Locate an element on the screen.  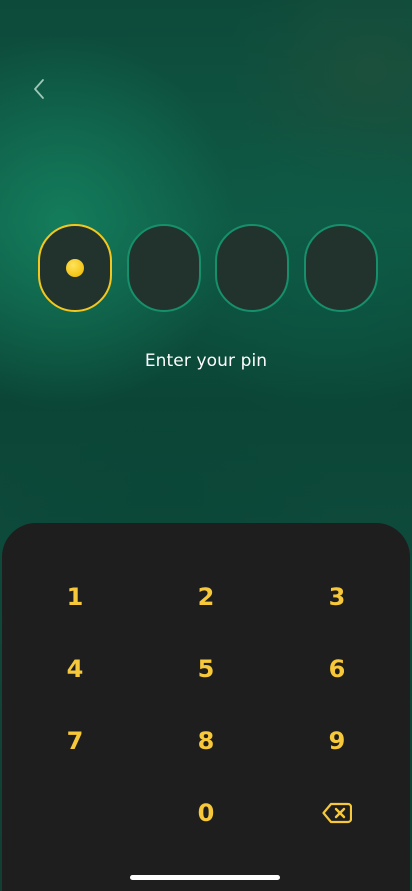
key-2: 2 is located at coordinates (206, 597).